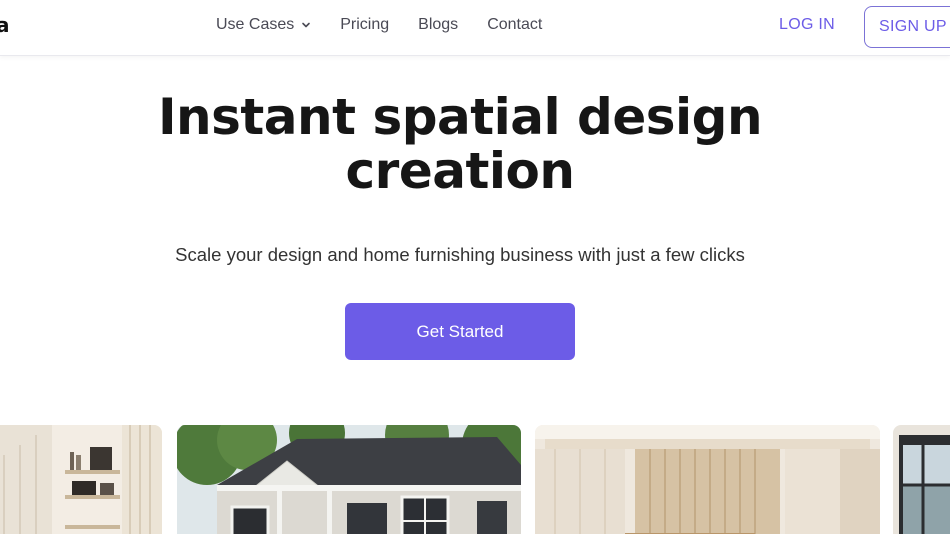 The image size is (950, 534). What do you see at coordinates (5, 25) in the screenshot?
I see `logo: a` at bounding box center [5, 25].